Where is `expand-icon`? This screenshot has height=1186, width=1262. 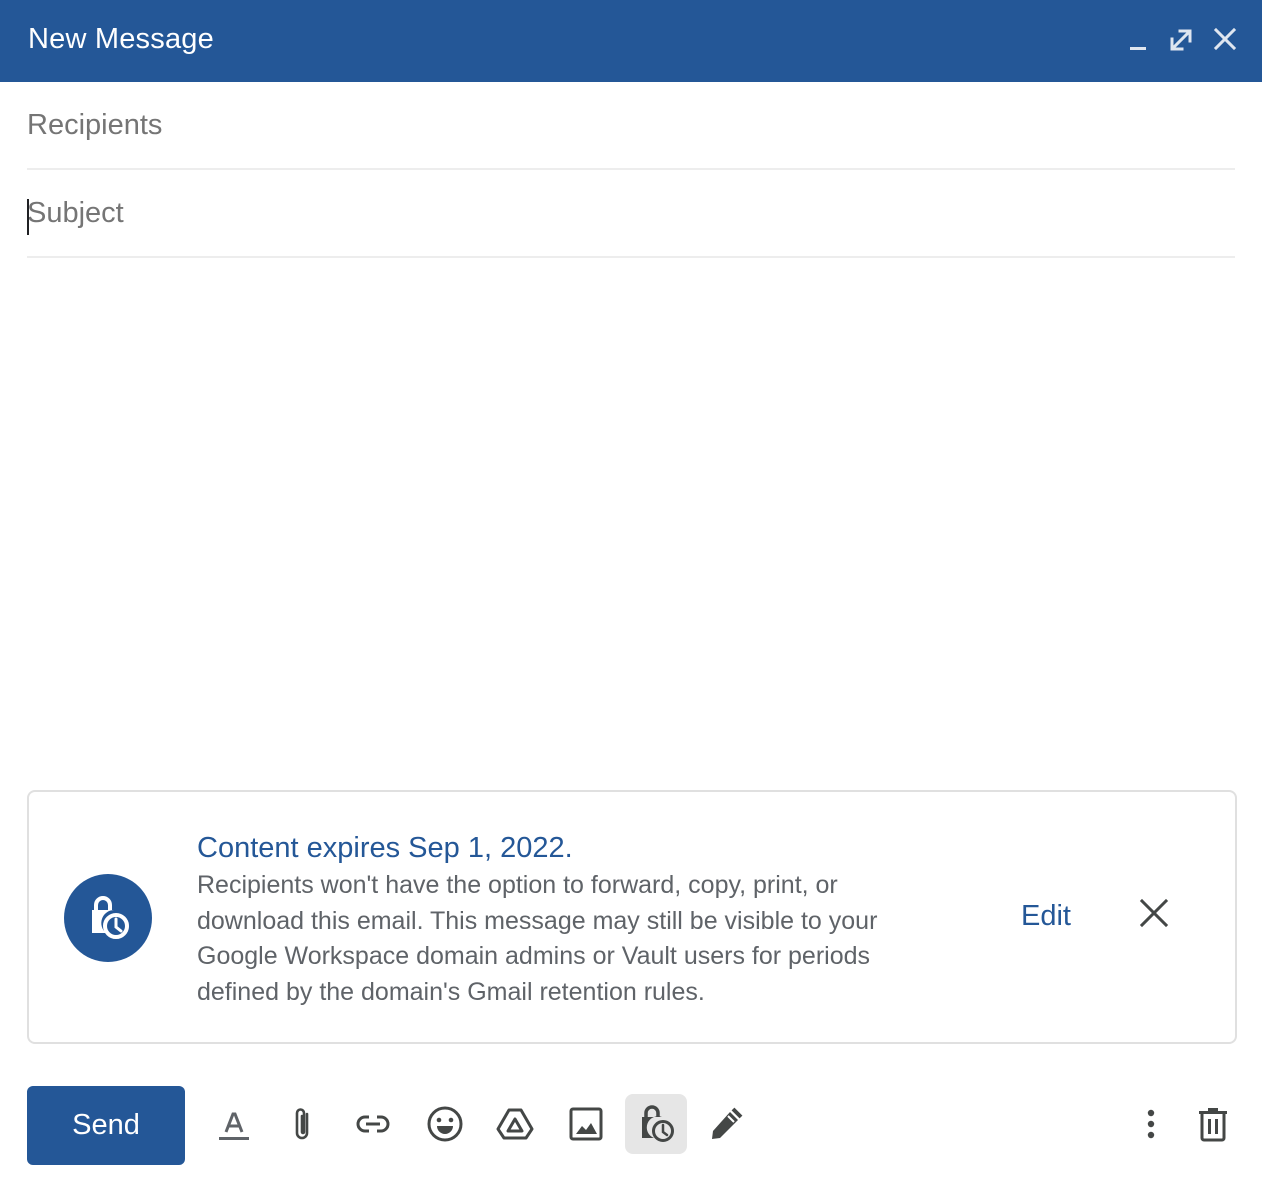 expand-icon is located at coordinates (1181, 40).